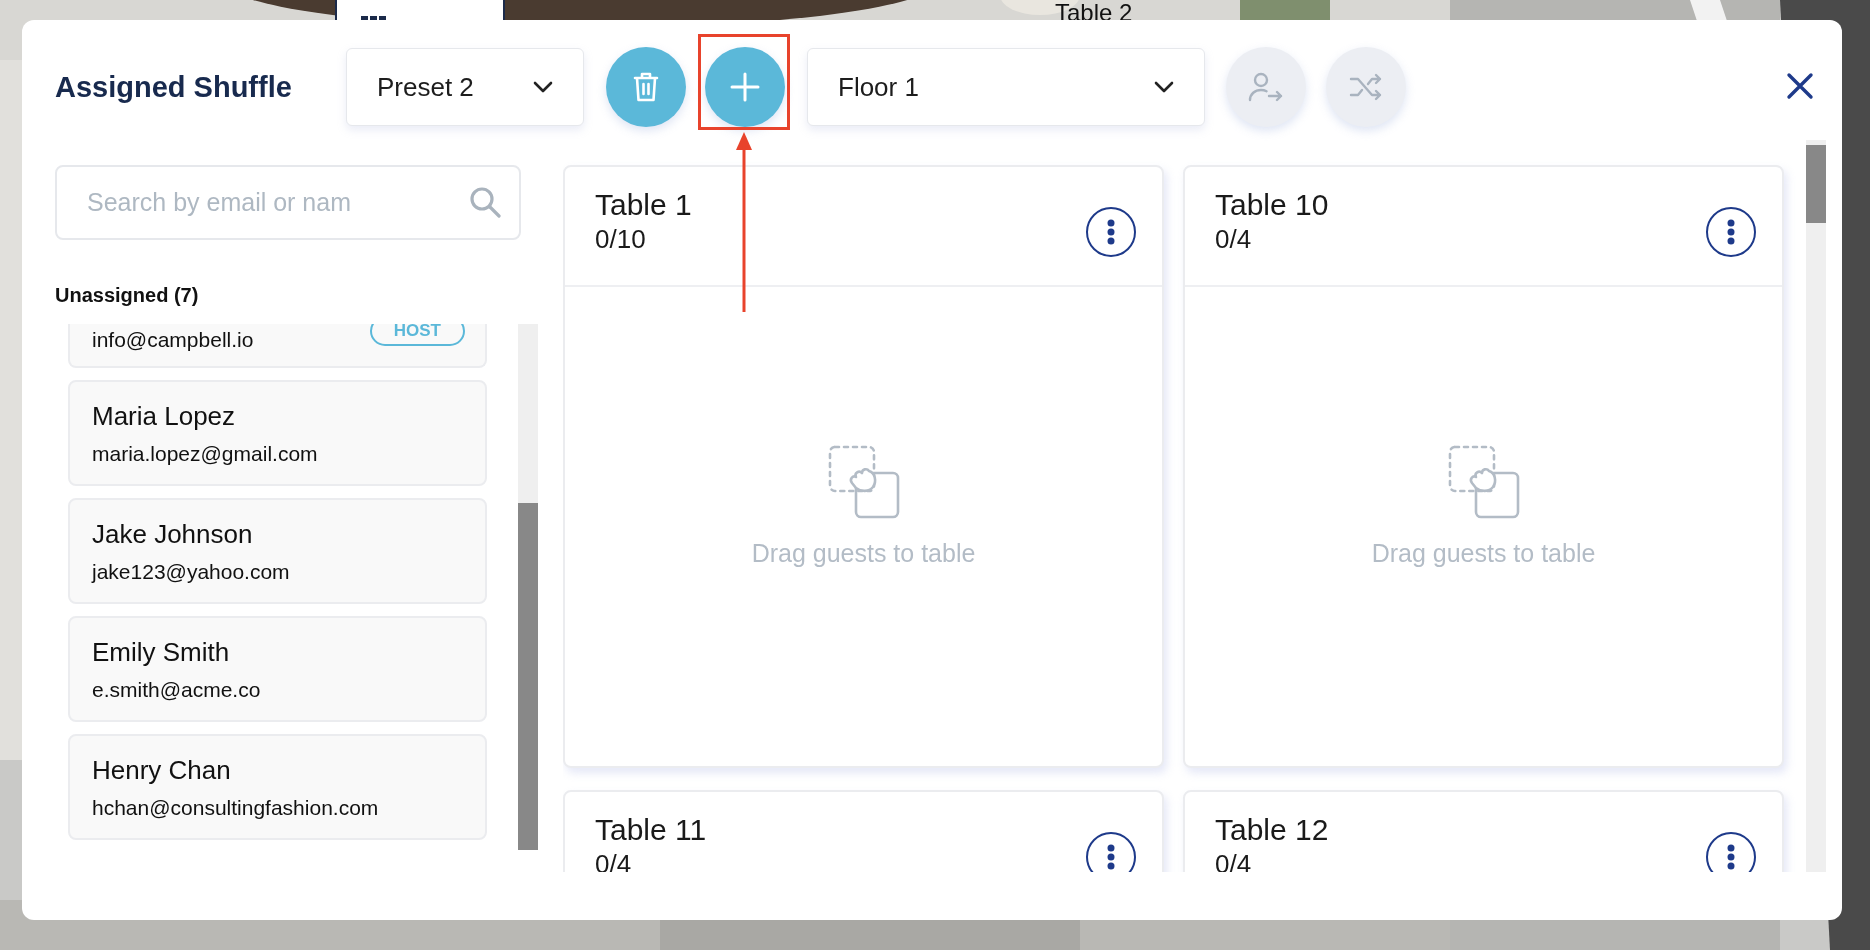 The width and height of the screenshot is (1870, 950). What do you see at coordinates (164, 416) in the screenshot?
I see `guest-name: Maria Lopez` at bounding box center [164, 416].